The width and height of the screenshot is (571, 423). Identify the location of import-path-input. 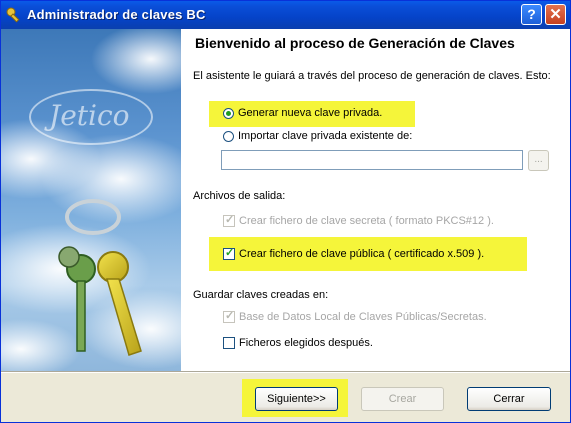
(372, 160).